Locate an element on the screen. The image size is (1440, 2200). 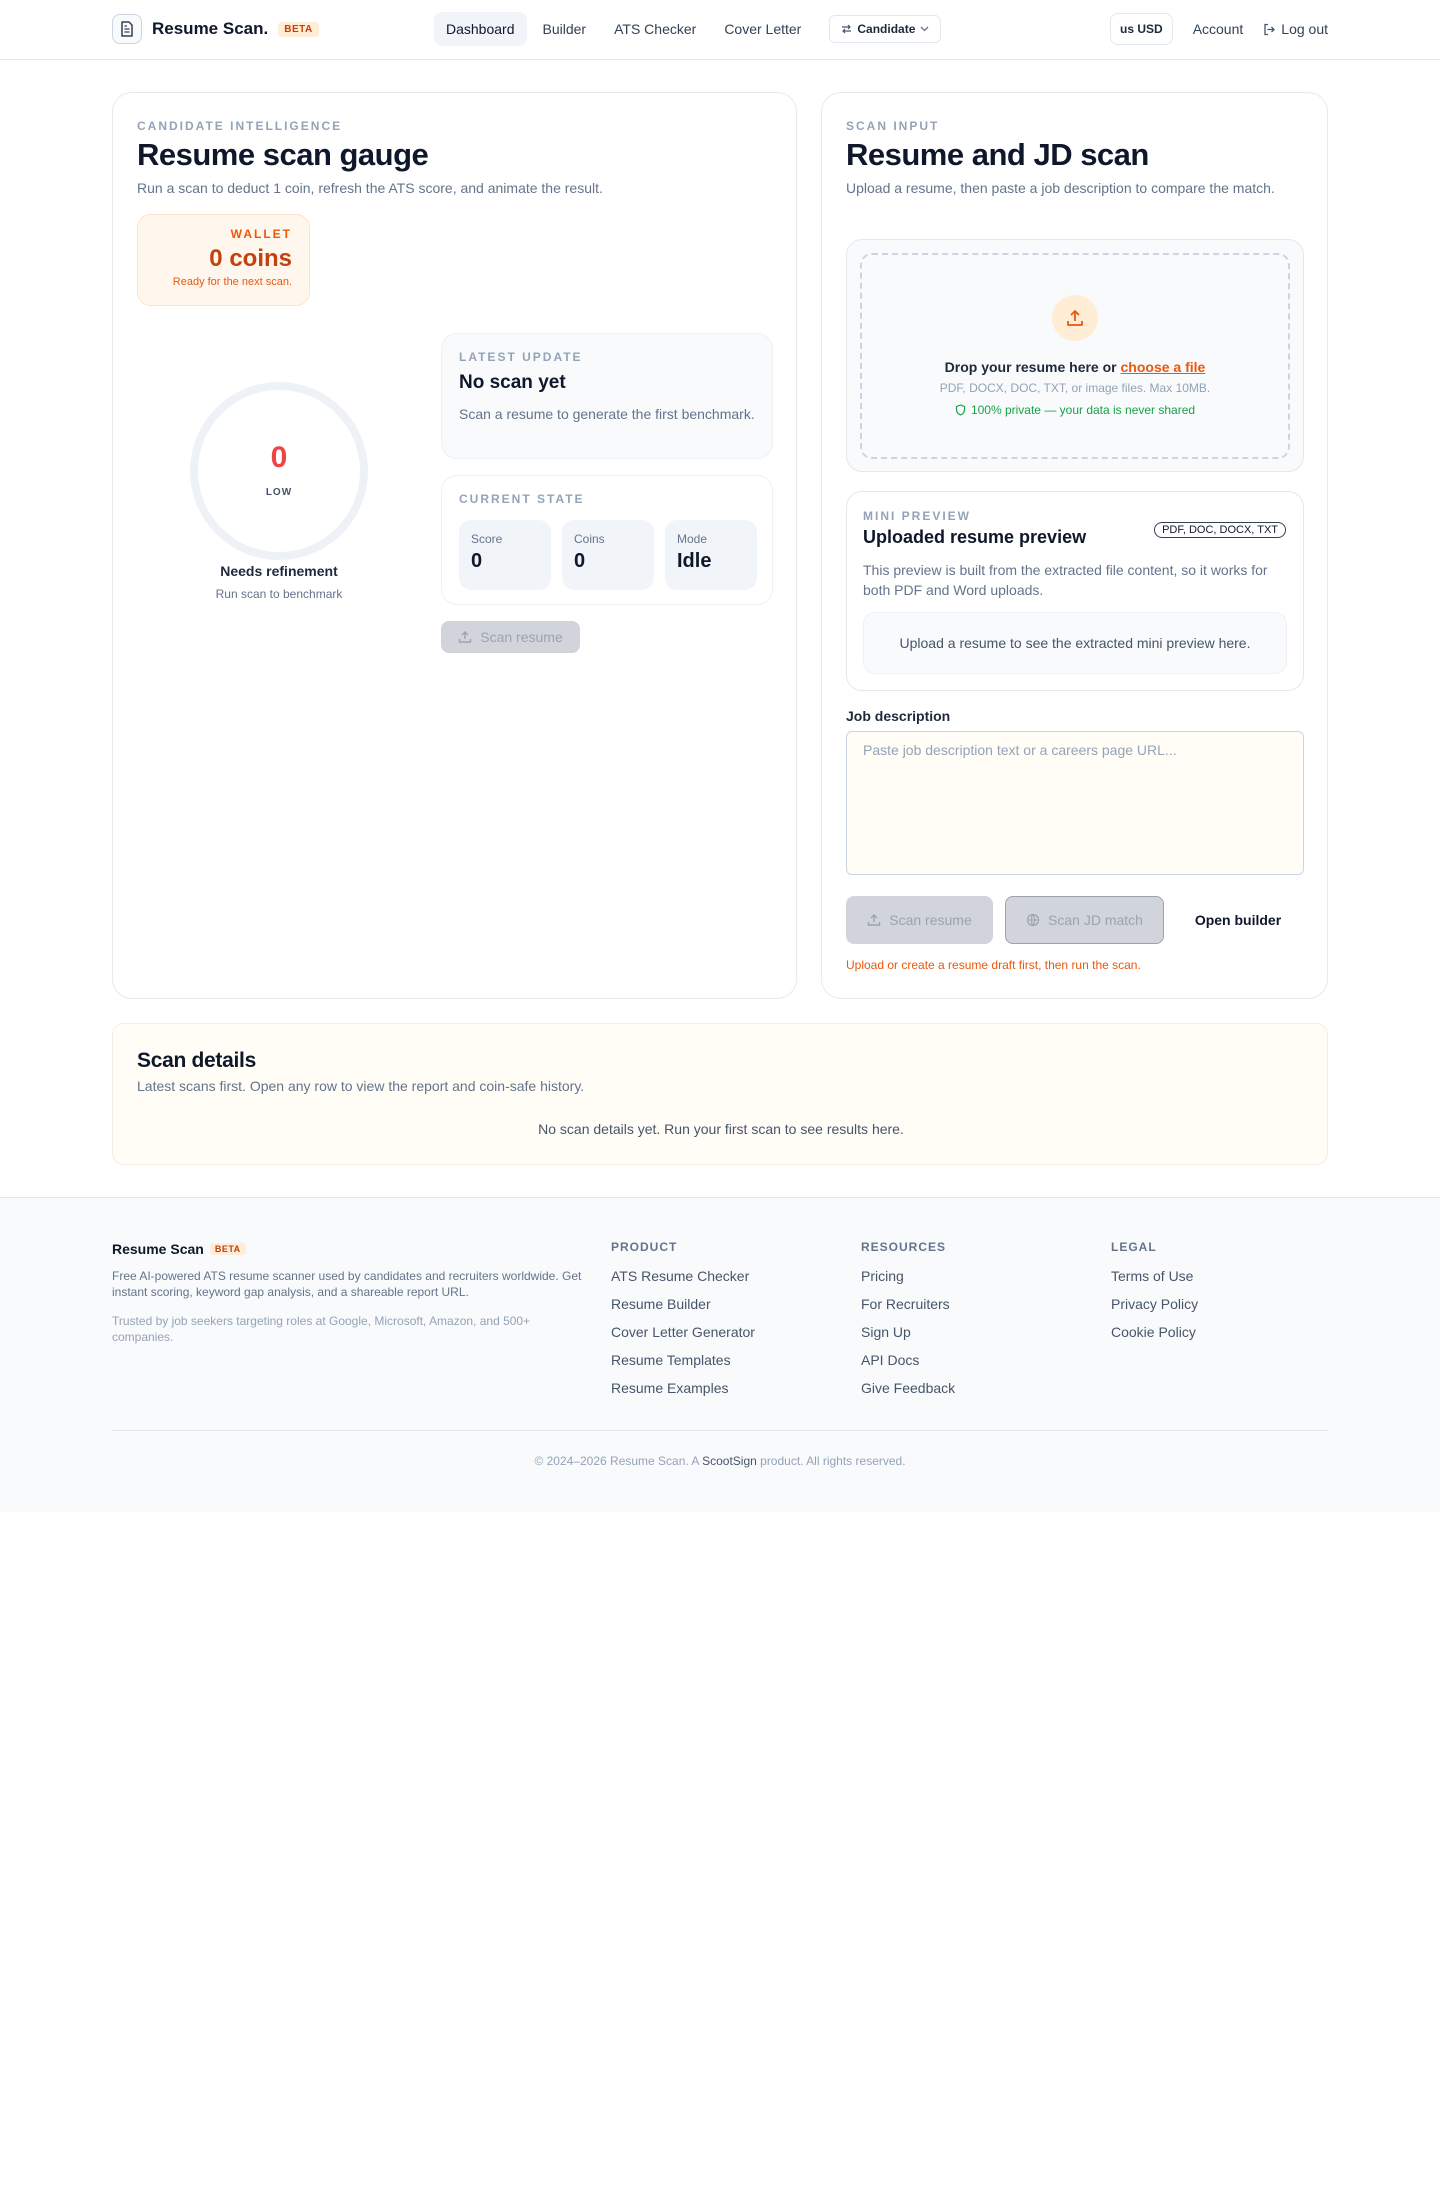
footer-link: Pricing is located at coordinates (908, 1276).